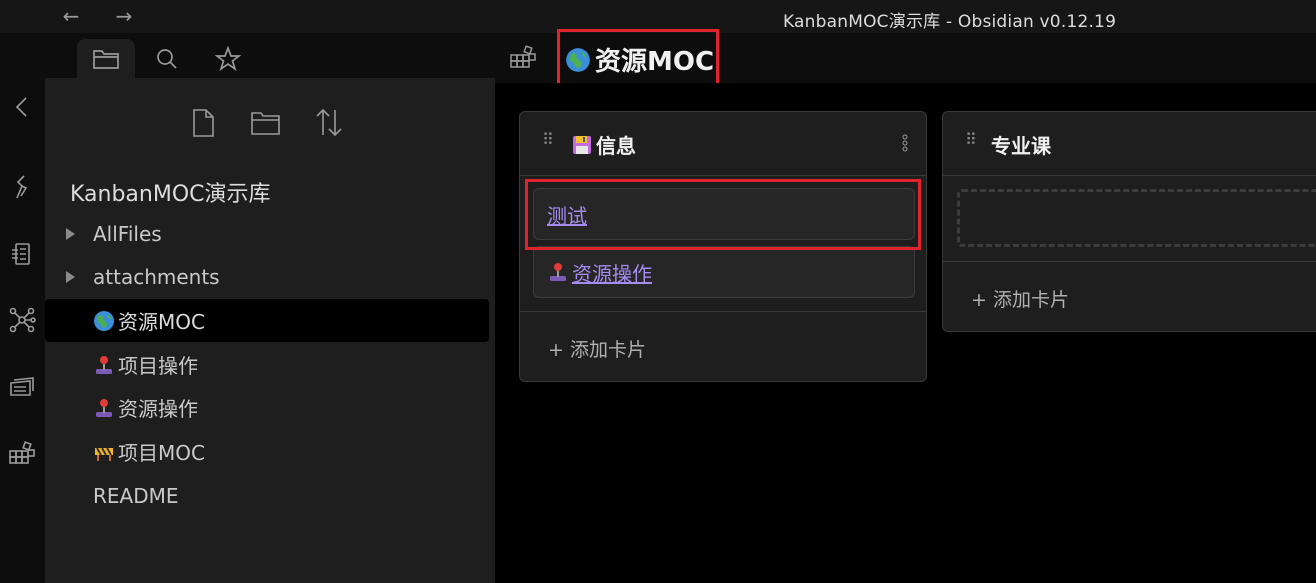 This screenshot has width=1316, height=583. I want to click on folder-icon, so click(106, 59).